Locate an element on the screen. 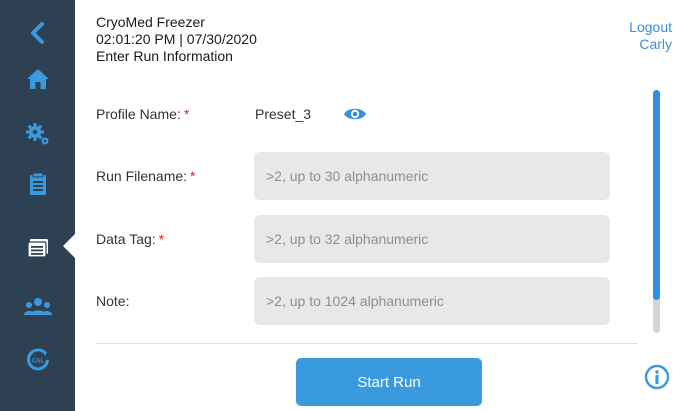 The image size is (680, 411). users-icon is located at coordinates (37, 306).